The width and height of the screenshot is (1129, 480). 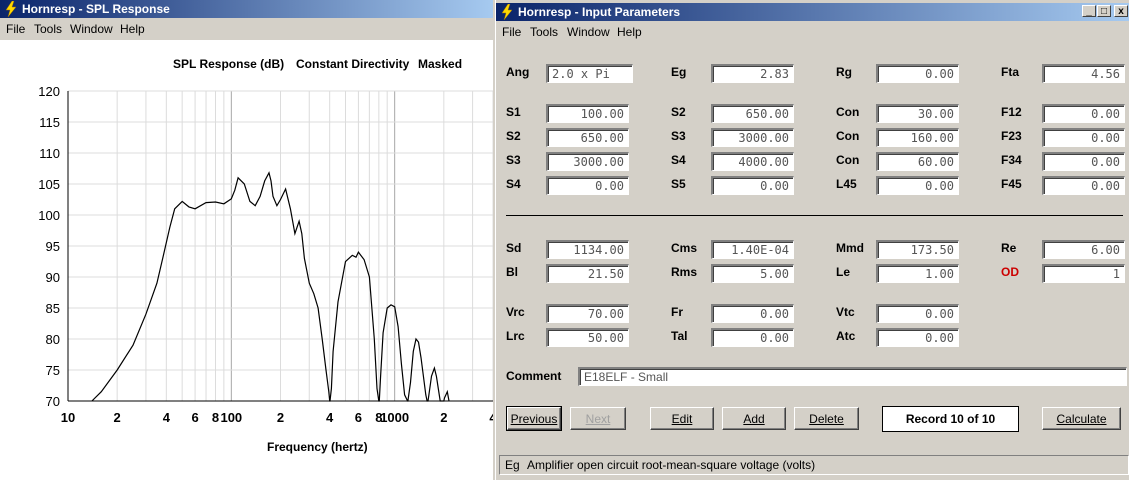 I want to click on param-field-rg: 0.00, so click(x=917, y=73).